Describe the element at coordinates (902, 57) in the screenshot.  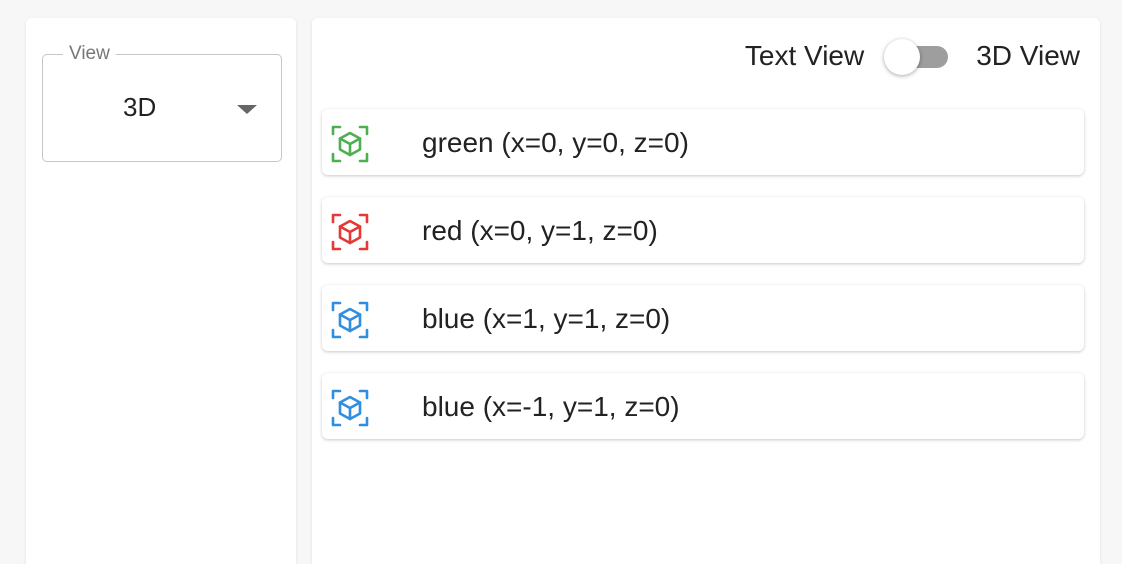
I see `toggle-thumb` at that location.